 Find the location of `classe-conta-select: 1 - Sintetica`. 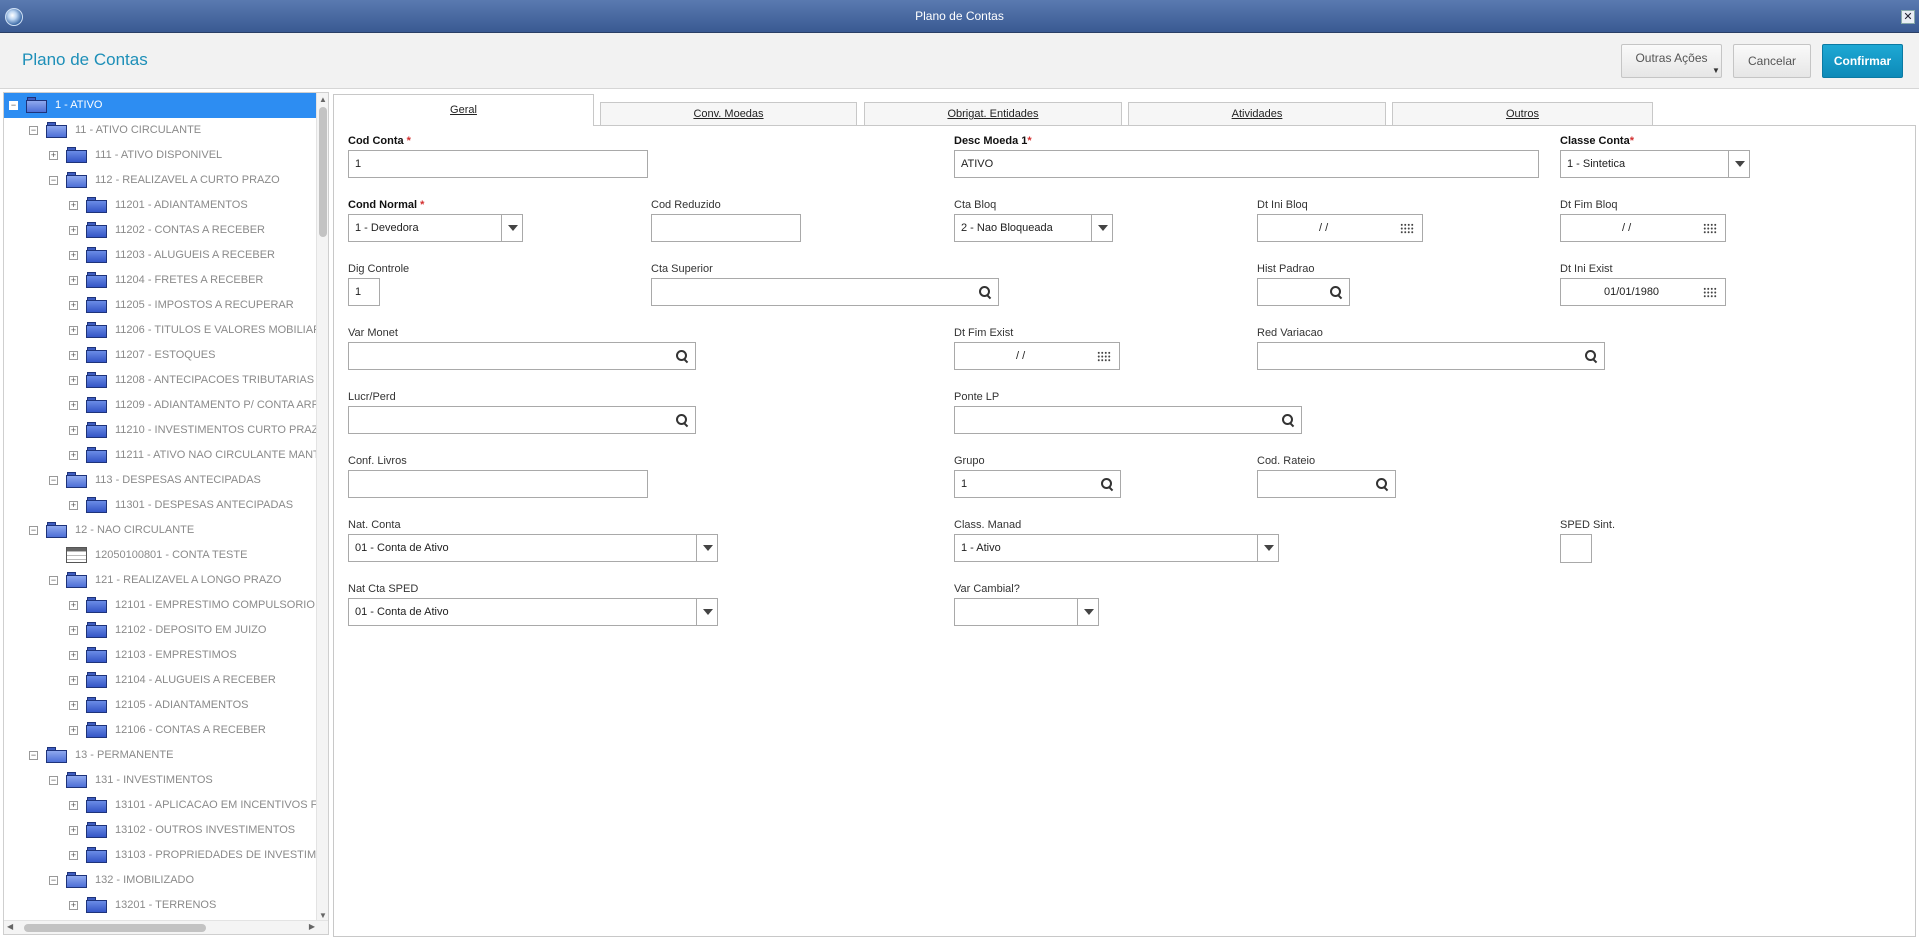

classe-conta-select: 1 - Sintetica is located at coordinates (1655, 164).